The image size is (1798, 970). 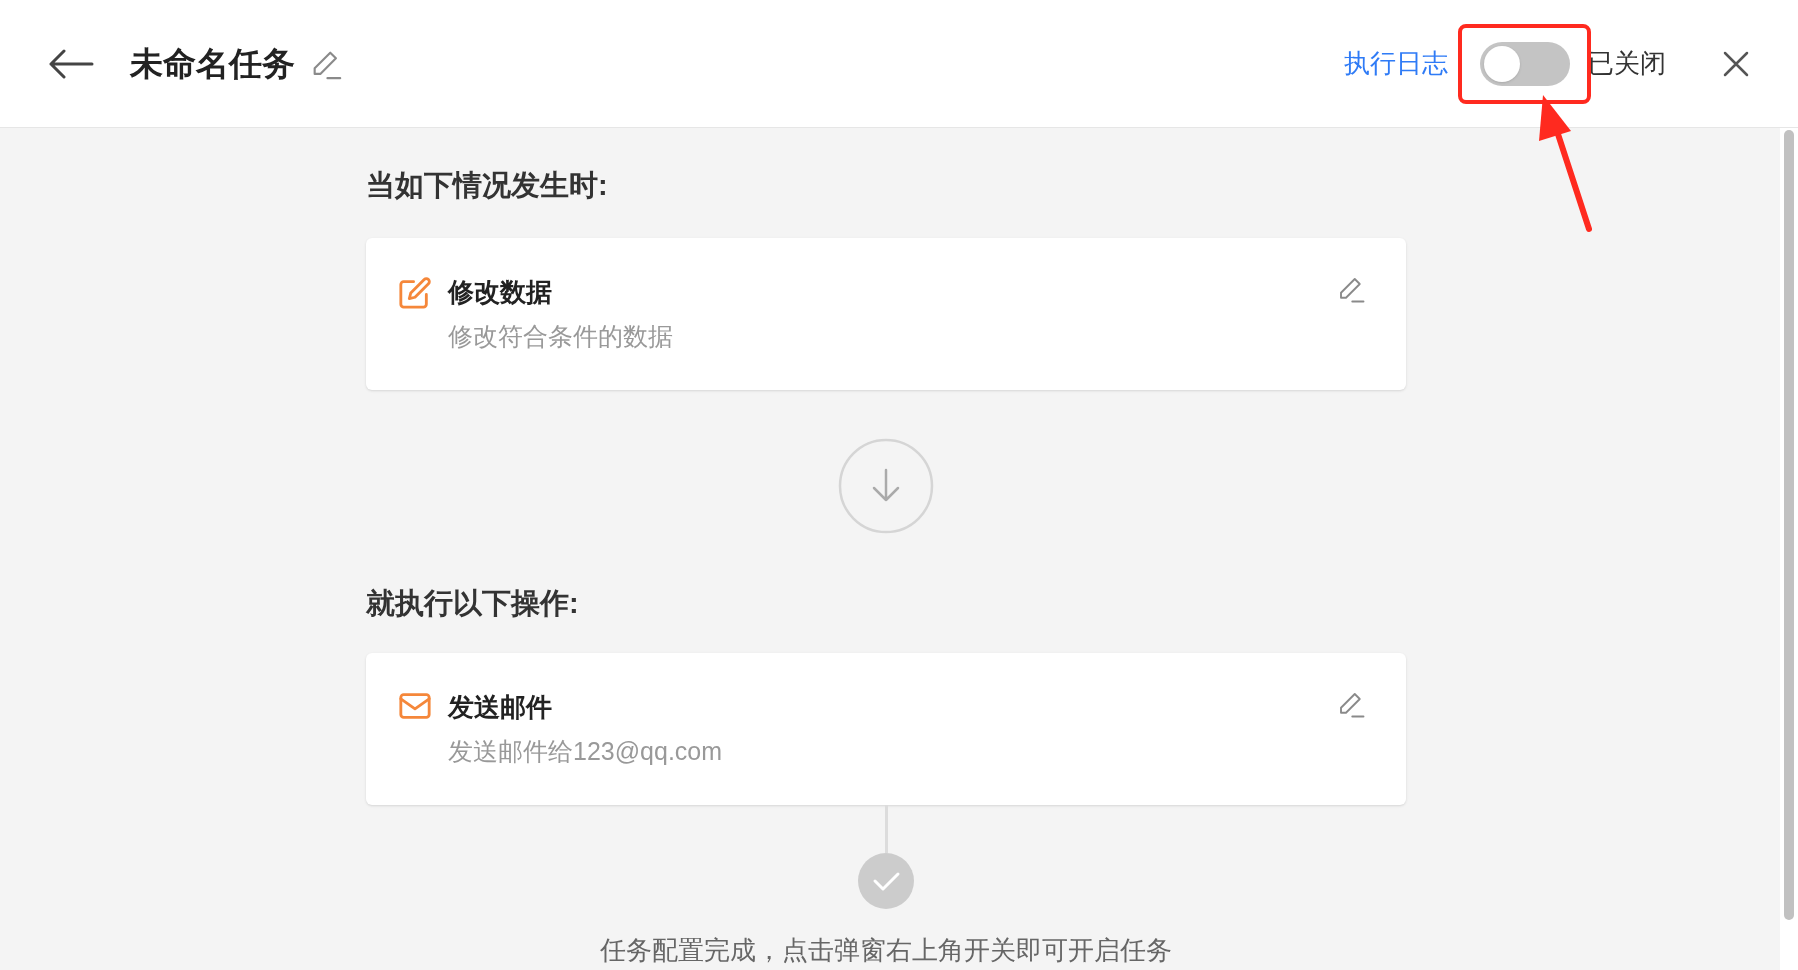 I want to click on mail-icon, so click(x=415, y=706).